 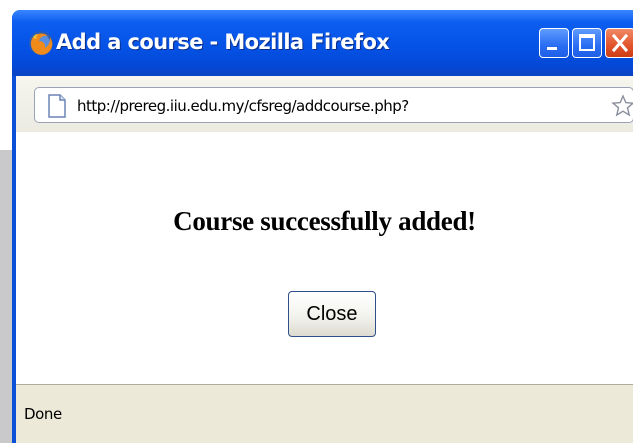 I want to click on close-icon, so click(x=620, y=43).